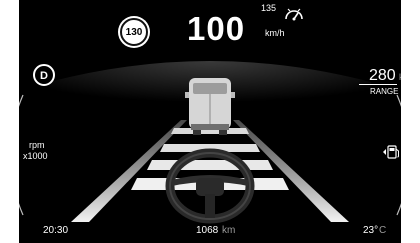 Image resolution: width=420 pixels, height=243 pixels. Describe the element at coordinates (275, 33) in the screenshot. I see `speed-unit: km/h` at that location.